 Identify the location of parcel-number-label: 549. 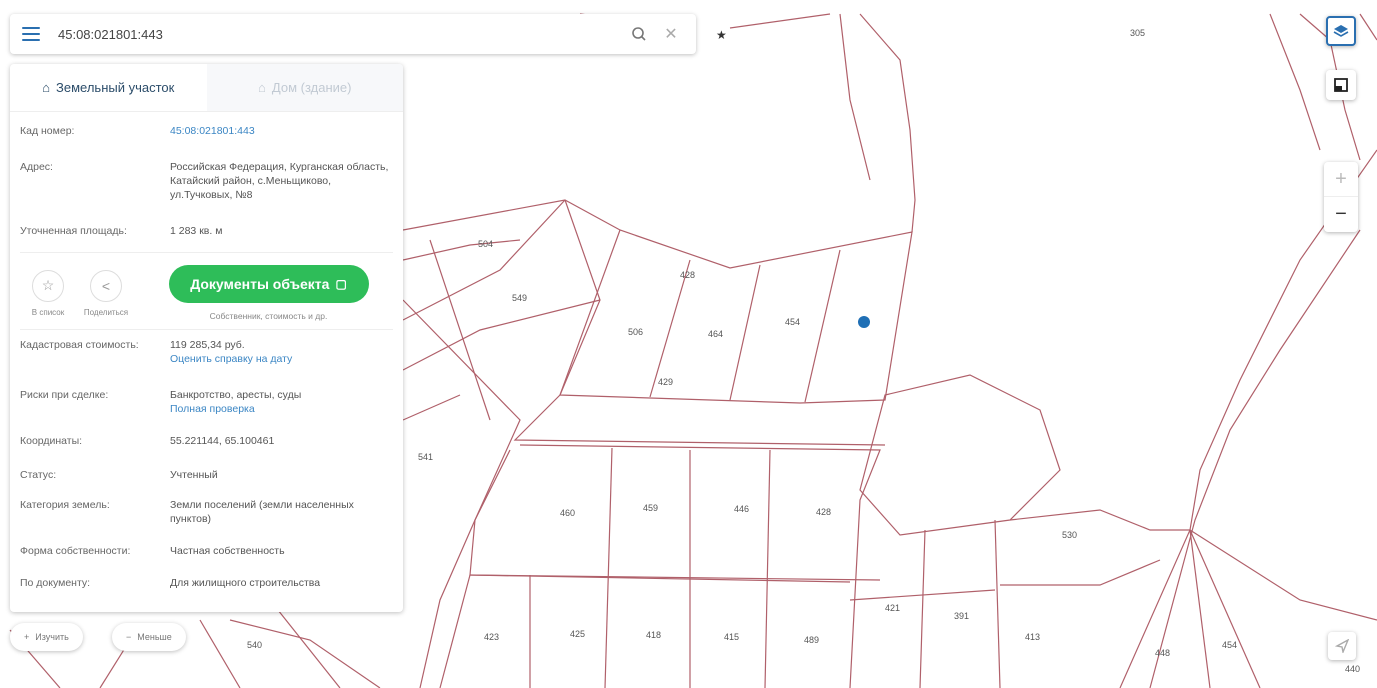
(519, 298).